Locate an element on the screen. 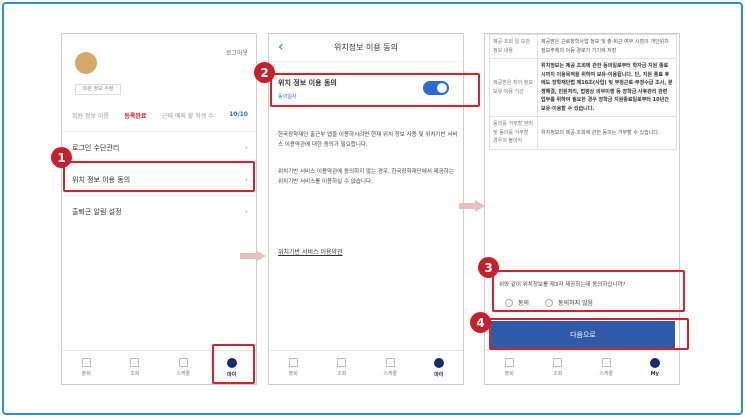 The height and width of the screenshot is (417, 745). menu-item-label: 출퇴근 알림 설정 is located at coordinates (97, 211).